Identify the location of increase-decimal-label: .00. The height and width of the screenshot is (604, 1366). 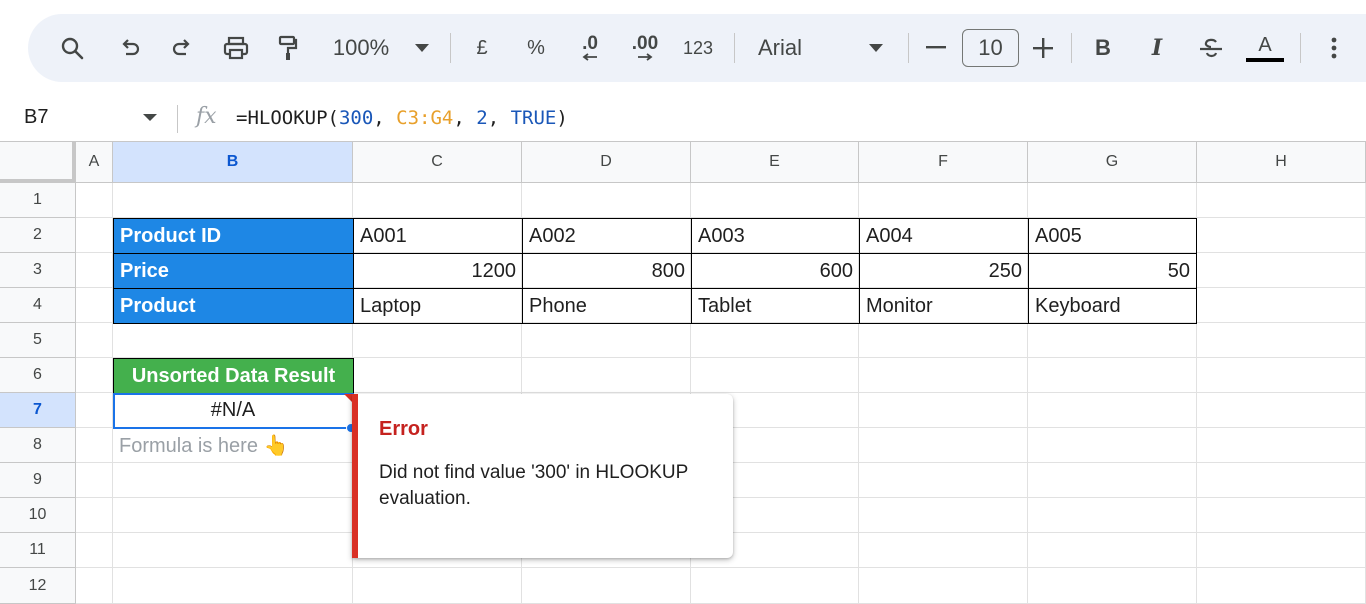
(645, 43).